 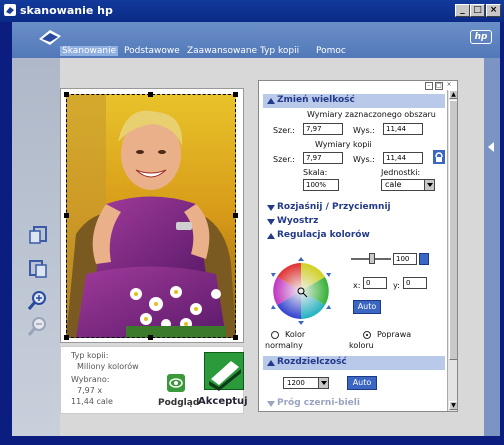 What do you see at coordinates (371, 114) in the screenshot?
I see `selected-area-label: Wymiary zaznaczonego obszaru` at bounding box center [371, 114].